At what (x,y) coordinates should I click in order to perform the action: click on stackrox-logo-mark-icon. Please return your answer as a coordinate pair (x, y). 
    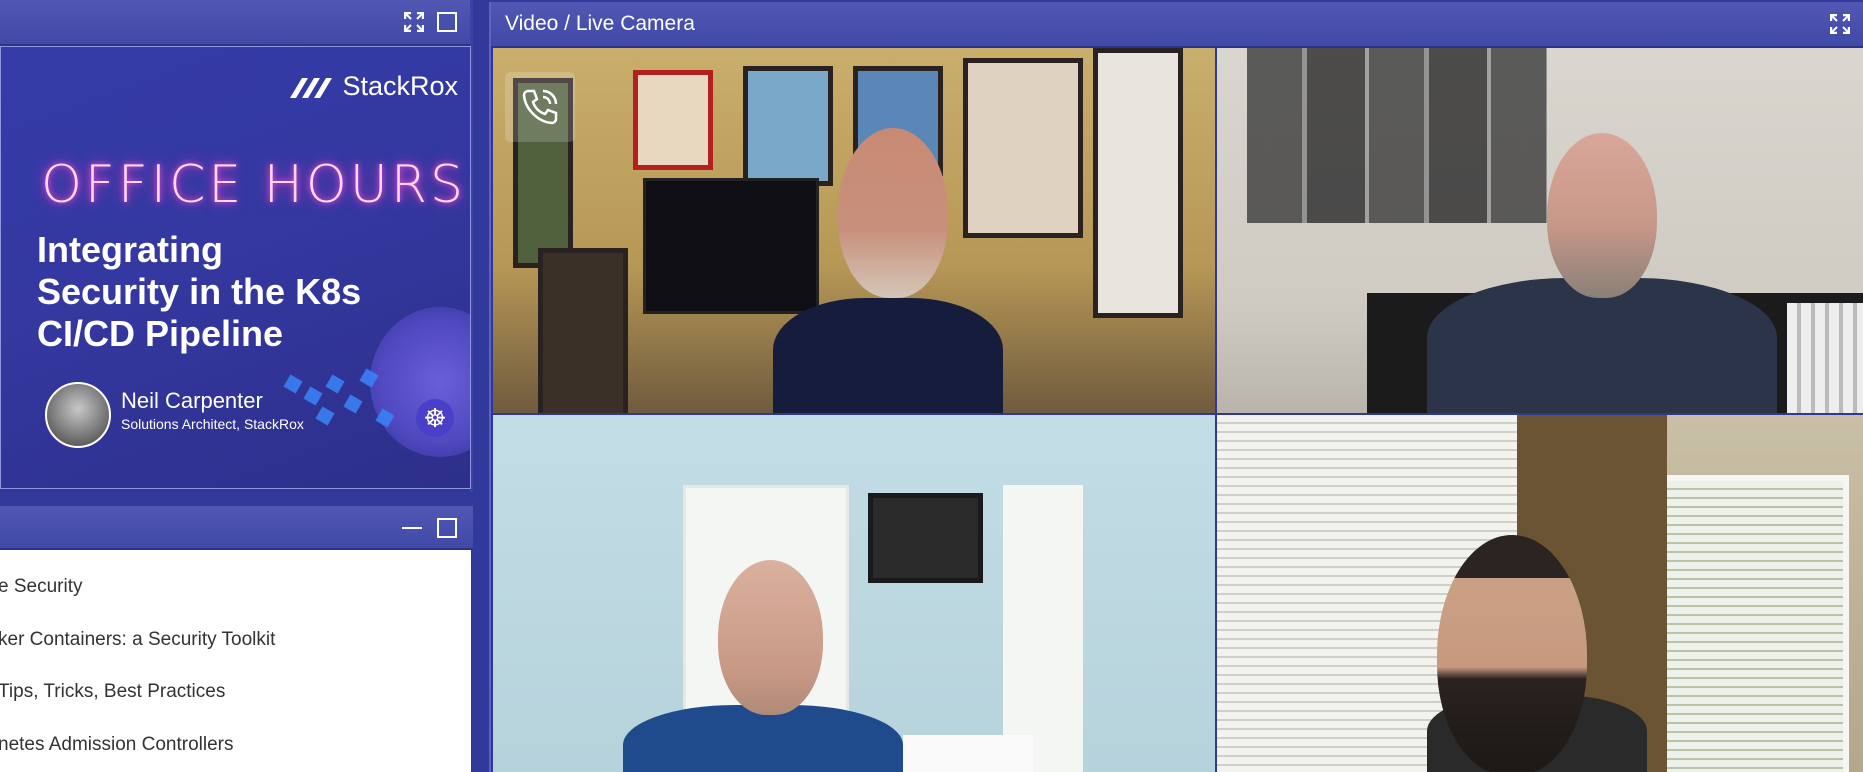
    Looking at the image, I should click on (311, 87).